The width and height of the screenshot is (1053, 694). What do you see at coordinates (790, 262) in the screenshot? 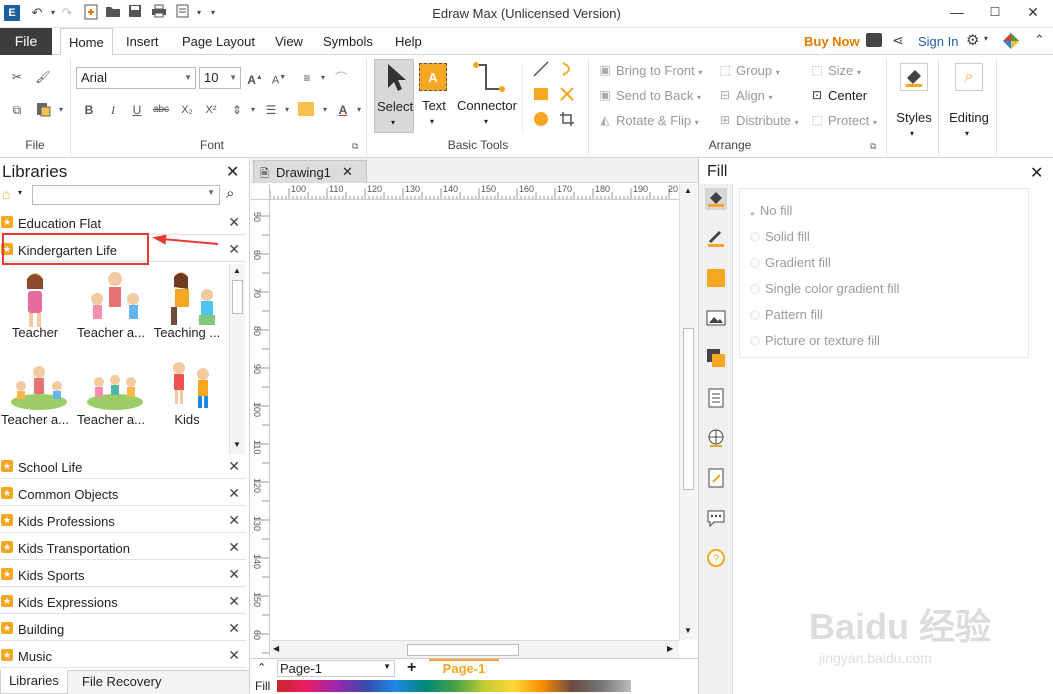
I see `fill-option-gradient: Gradient fill` at bounding box center [790, 262].